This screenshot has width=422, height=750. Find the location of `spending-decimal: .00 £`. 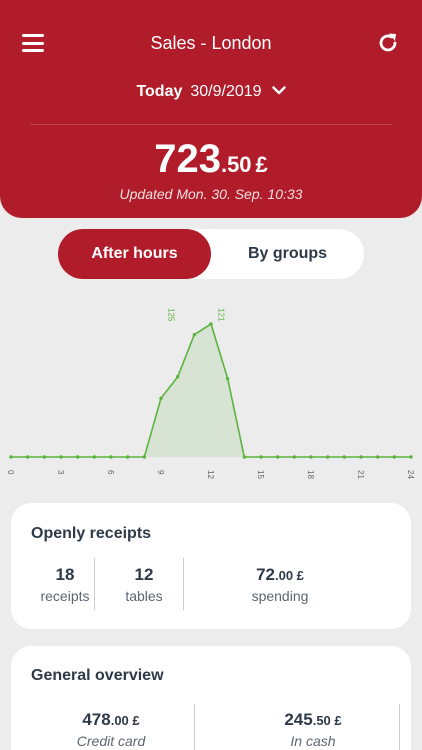

spending-decimal: .00 £ is located at coordinates (289, 575).